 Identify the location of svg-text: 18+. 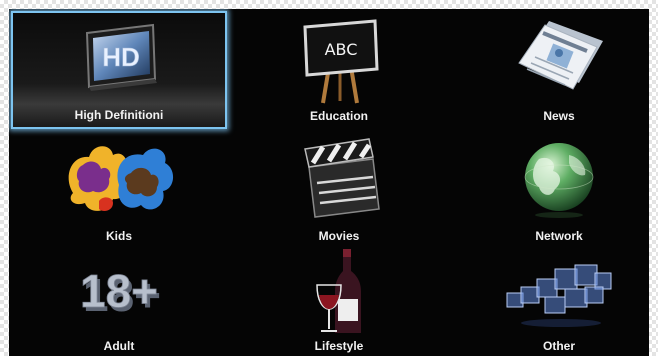
(119, 291).